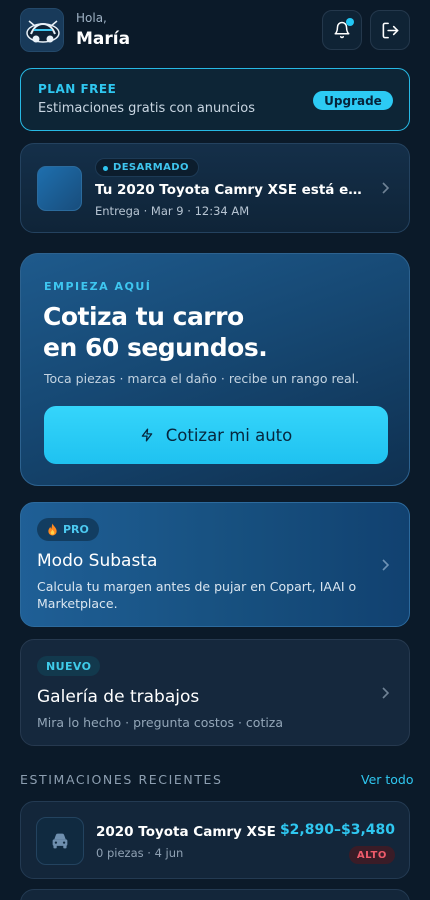  Describe the element at coordinates (215, 894) in the screenshot. I see `list-item` at that location.